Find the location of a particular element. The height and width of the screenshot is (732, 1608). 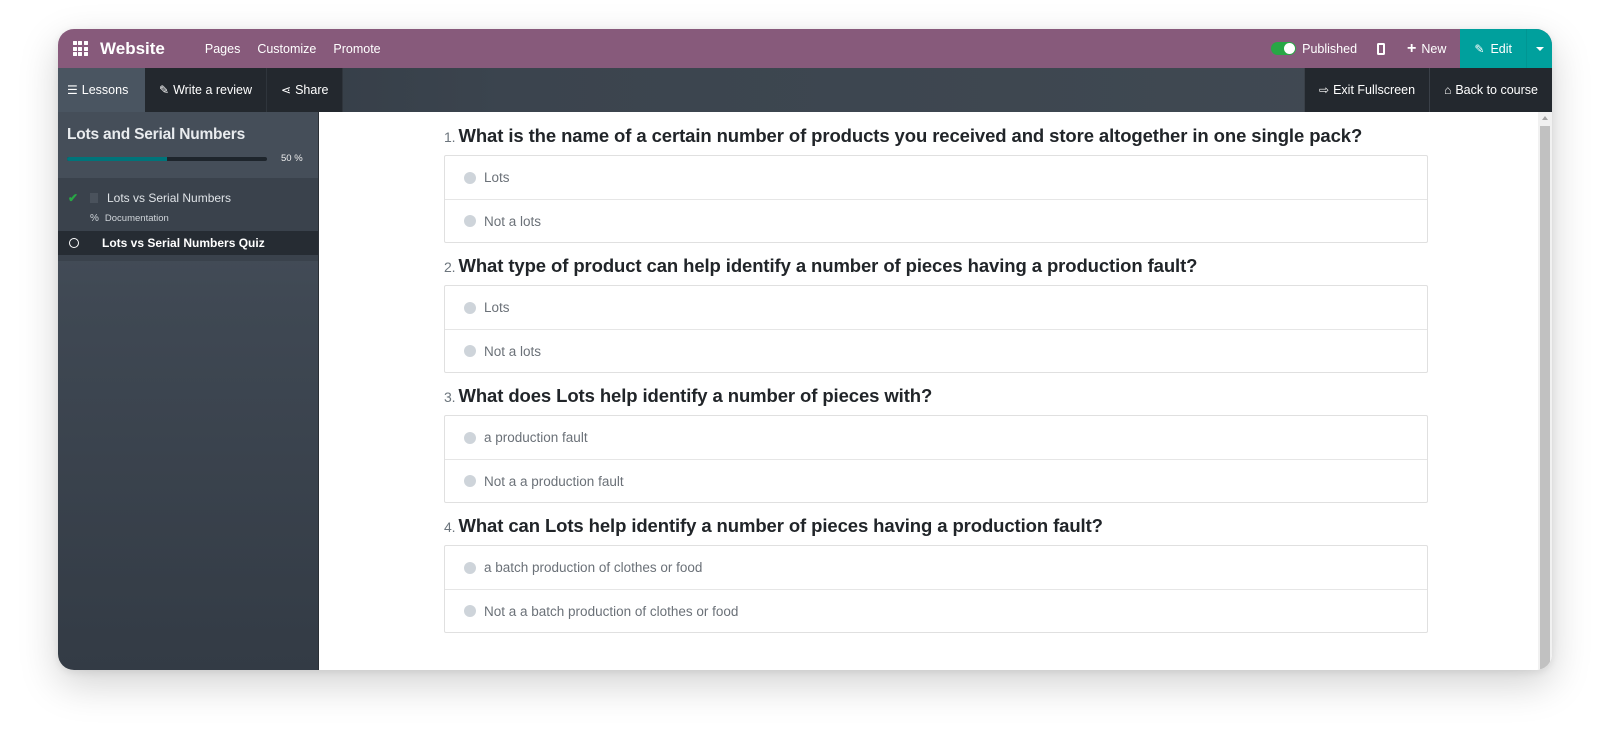

lesson-item-active: Lots vs Serial Numbers Quiz is located at coordinates (188, 243).